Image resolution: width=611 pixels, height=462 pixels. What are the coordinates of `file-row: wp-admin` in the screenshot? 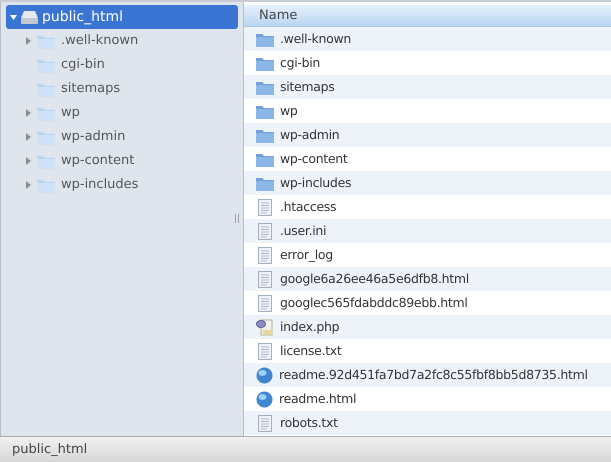 It's located at (427, 135).